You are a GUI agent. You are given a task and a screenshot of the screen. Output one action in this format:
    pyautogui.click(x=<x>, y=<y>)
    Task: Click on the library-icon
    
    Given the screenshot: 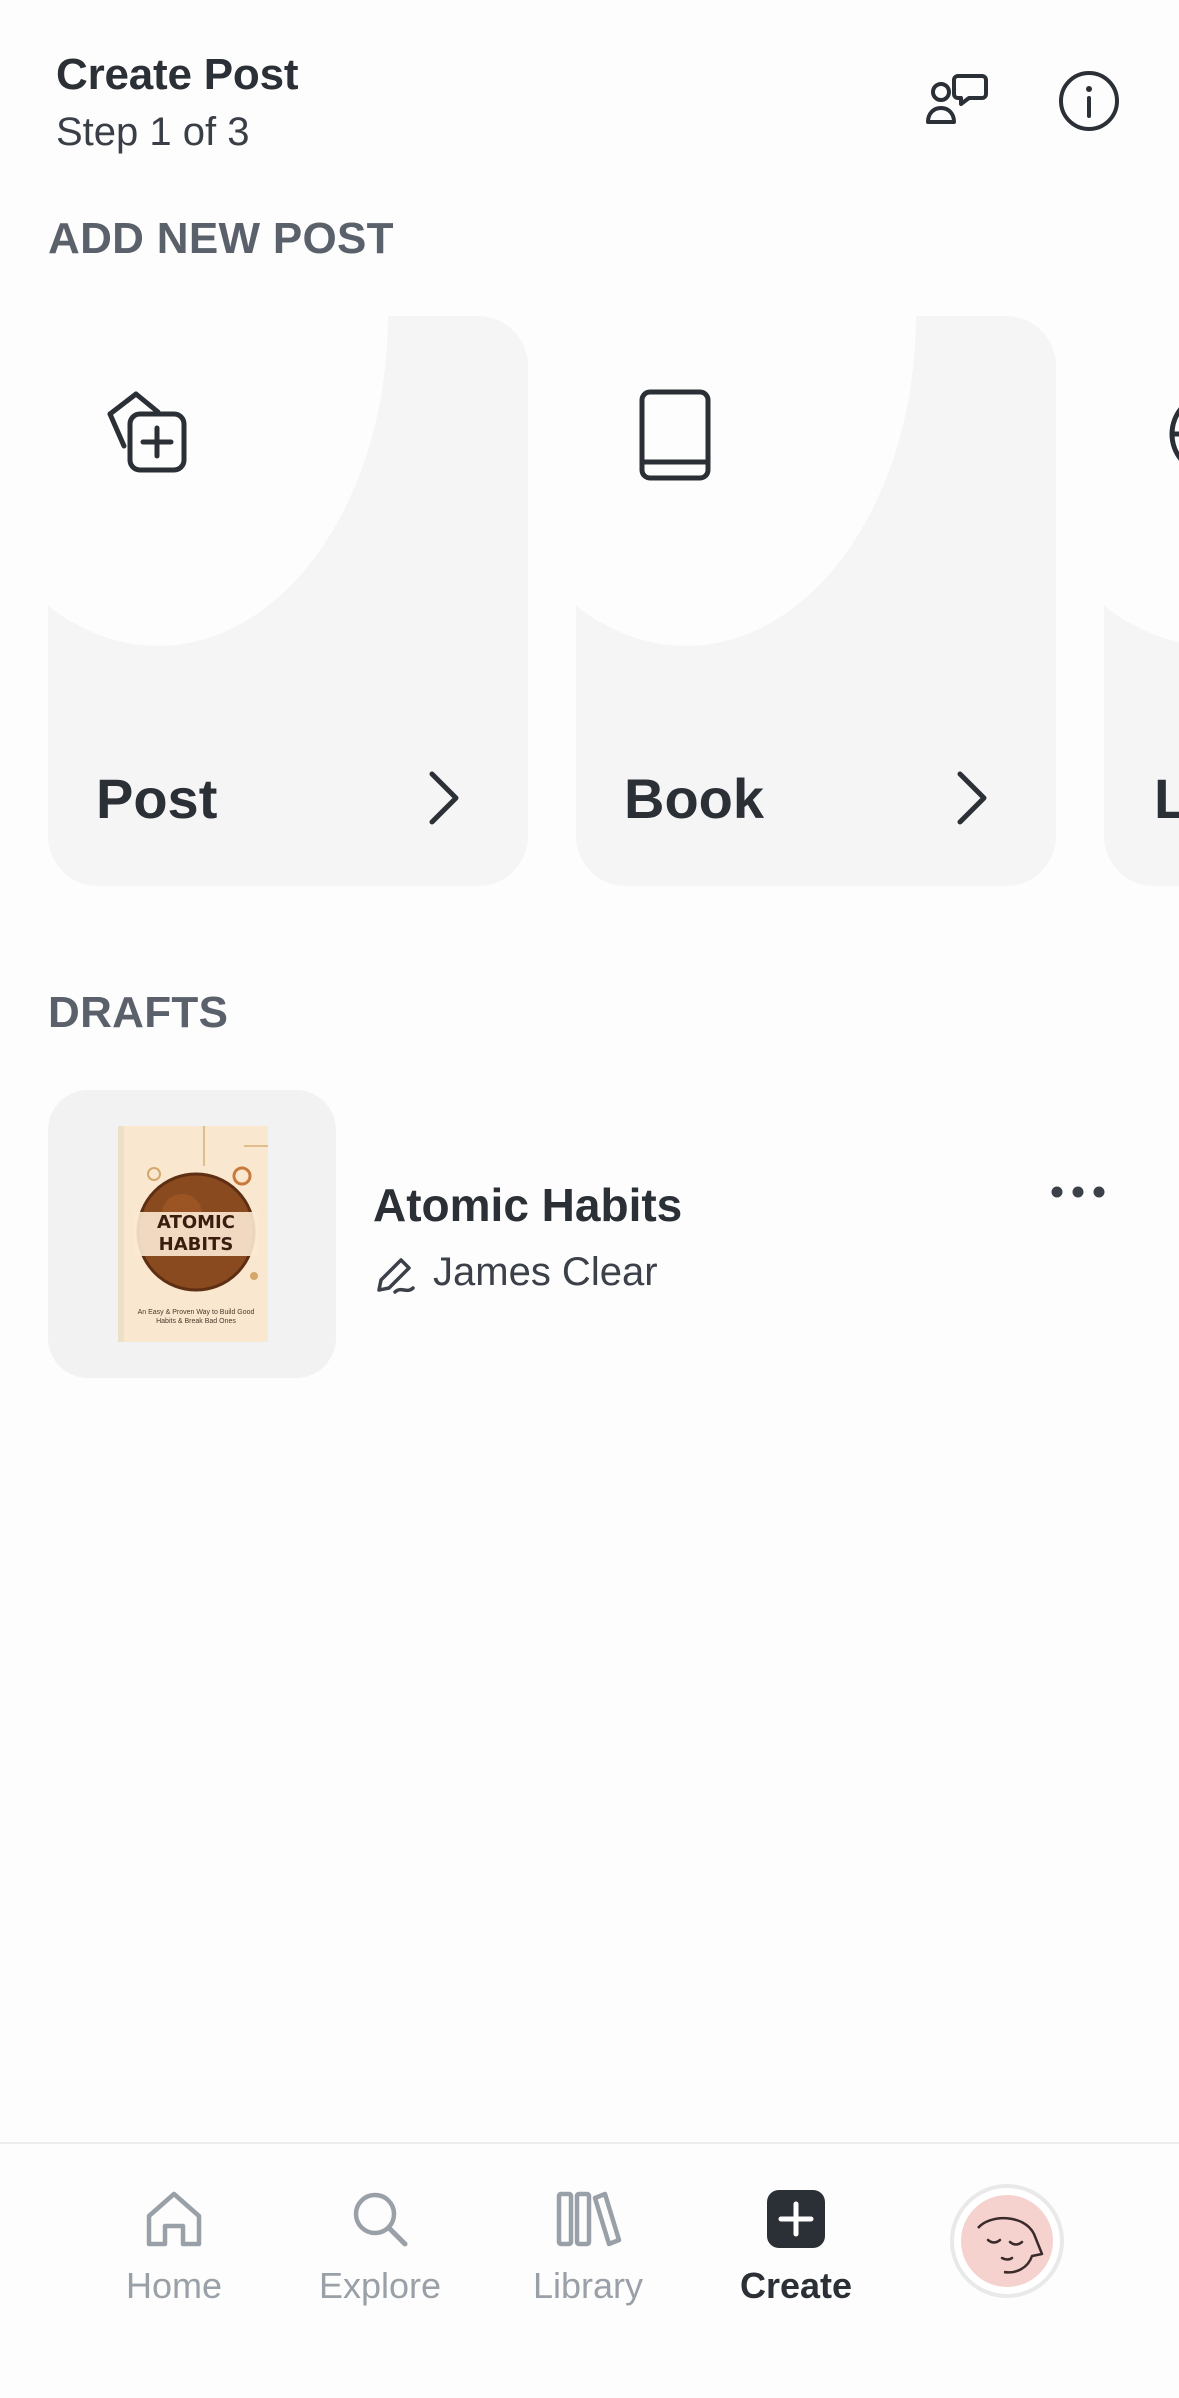 What is the action you would take?
    pyautogui.click(x=589, y=2219)
    